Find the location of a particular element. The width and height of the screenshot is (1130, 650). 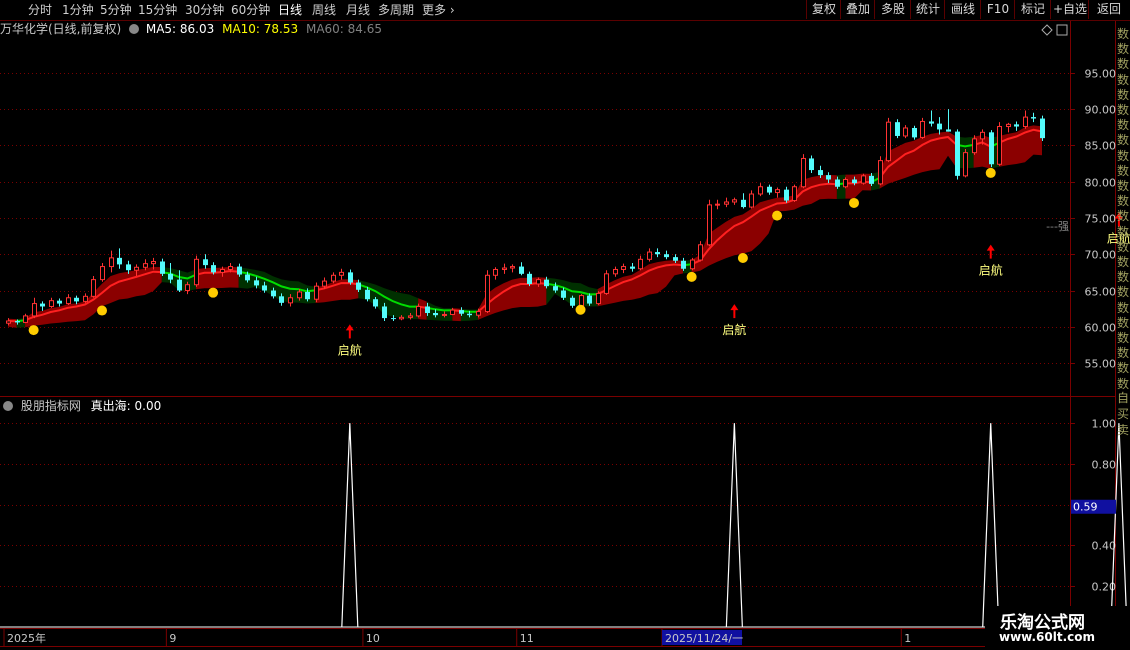

main-y-tick-label: 80.00 is located at coordinates (1101, 183).